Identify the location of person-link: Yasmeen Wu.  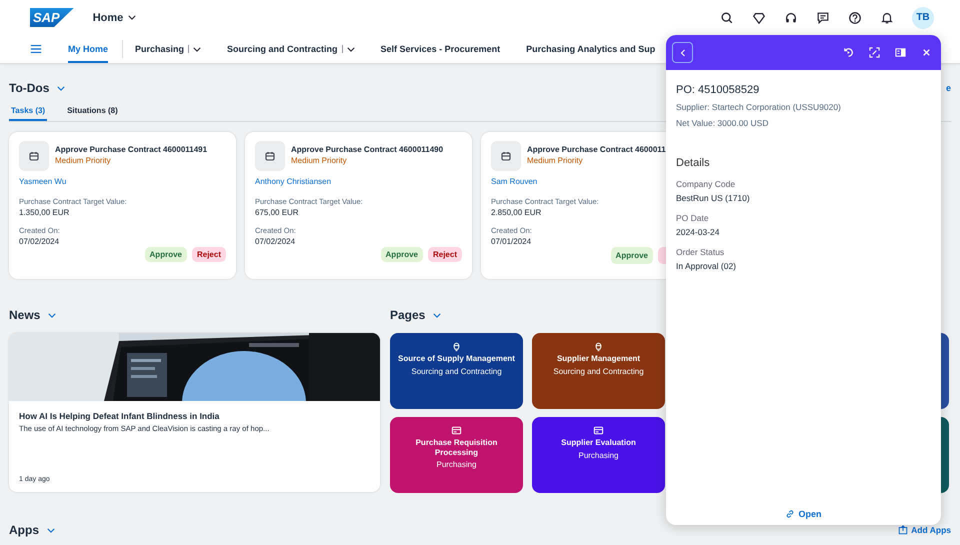
(122, 181).